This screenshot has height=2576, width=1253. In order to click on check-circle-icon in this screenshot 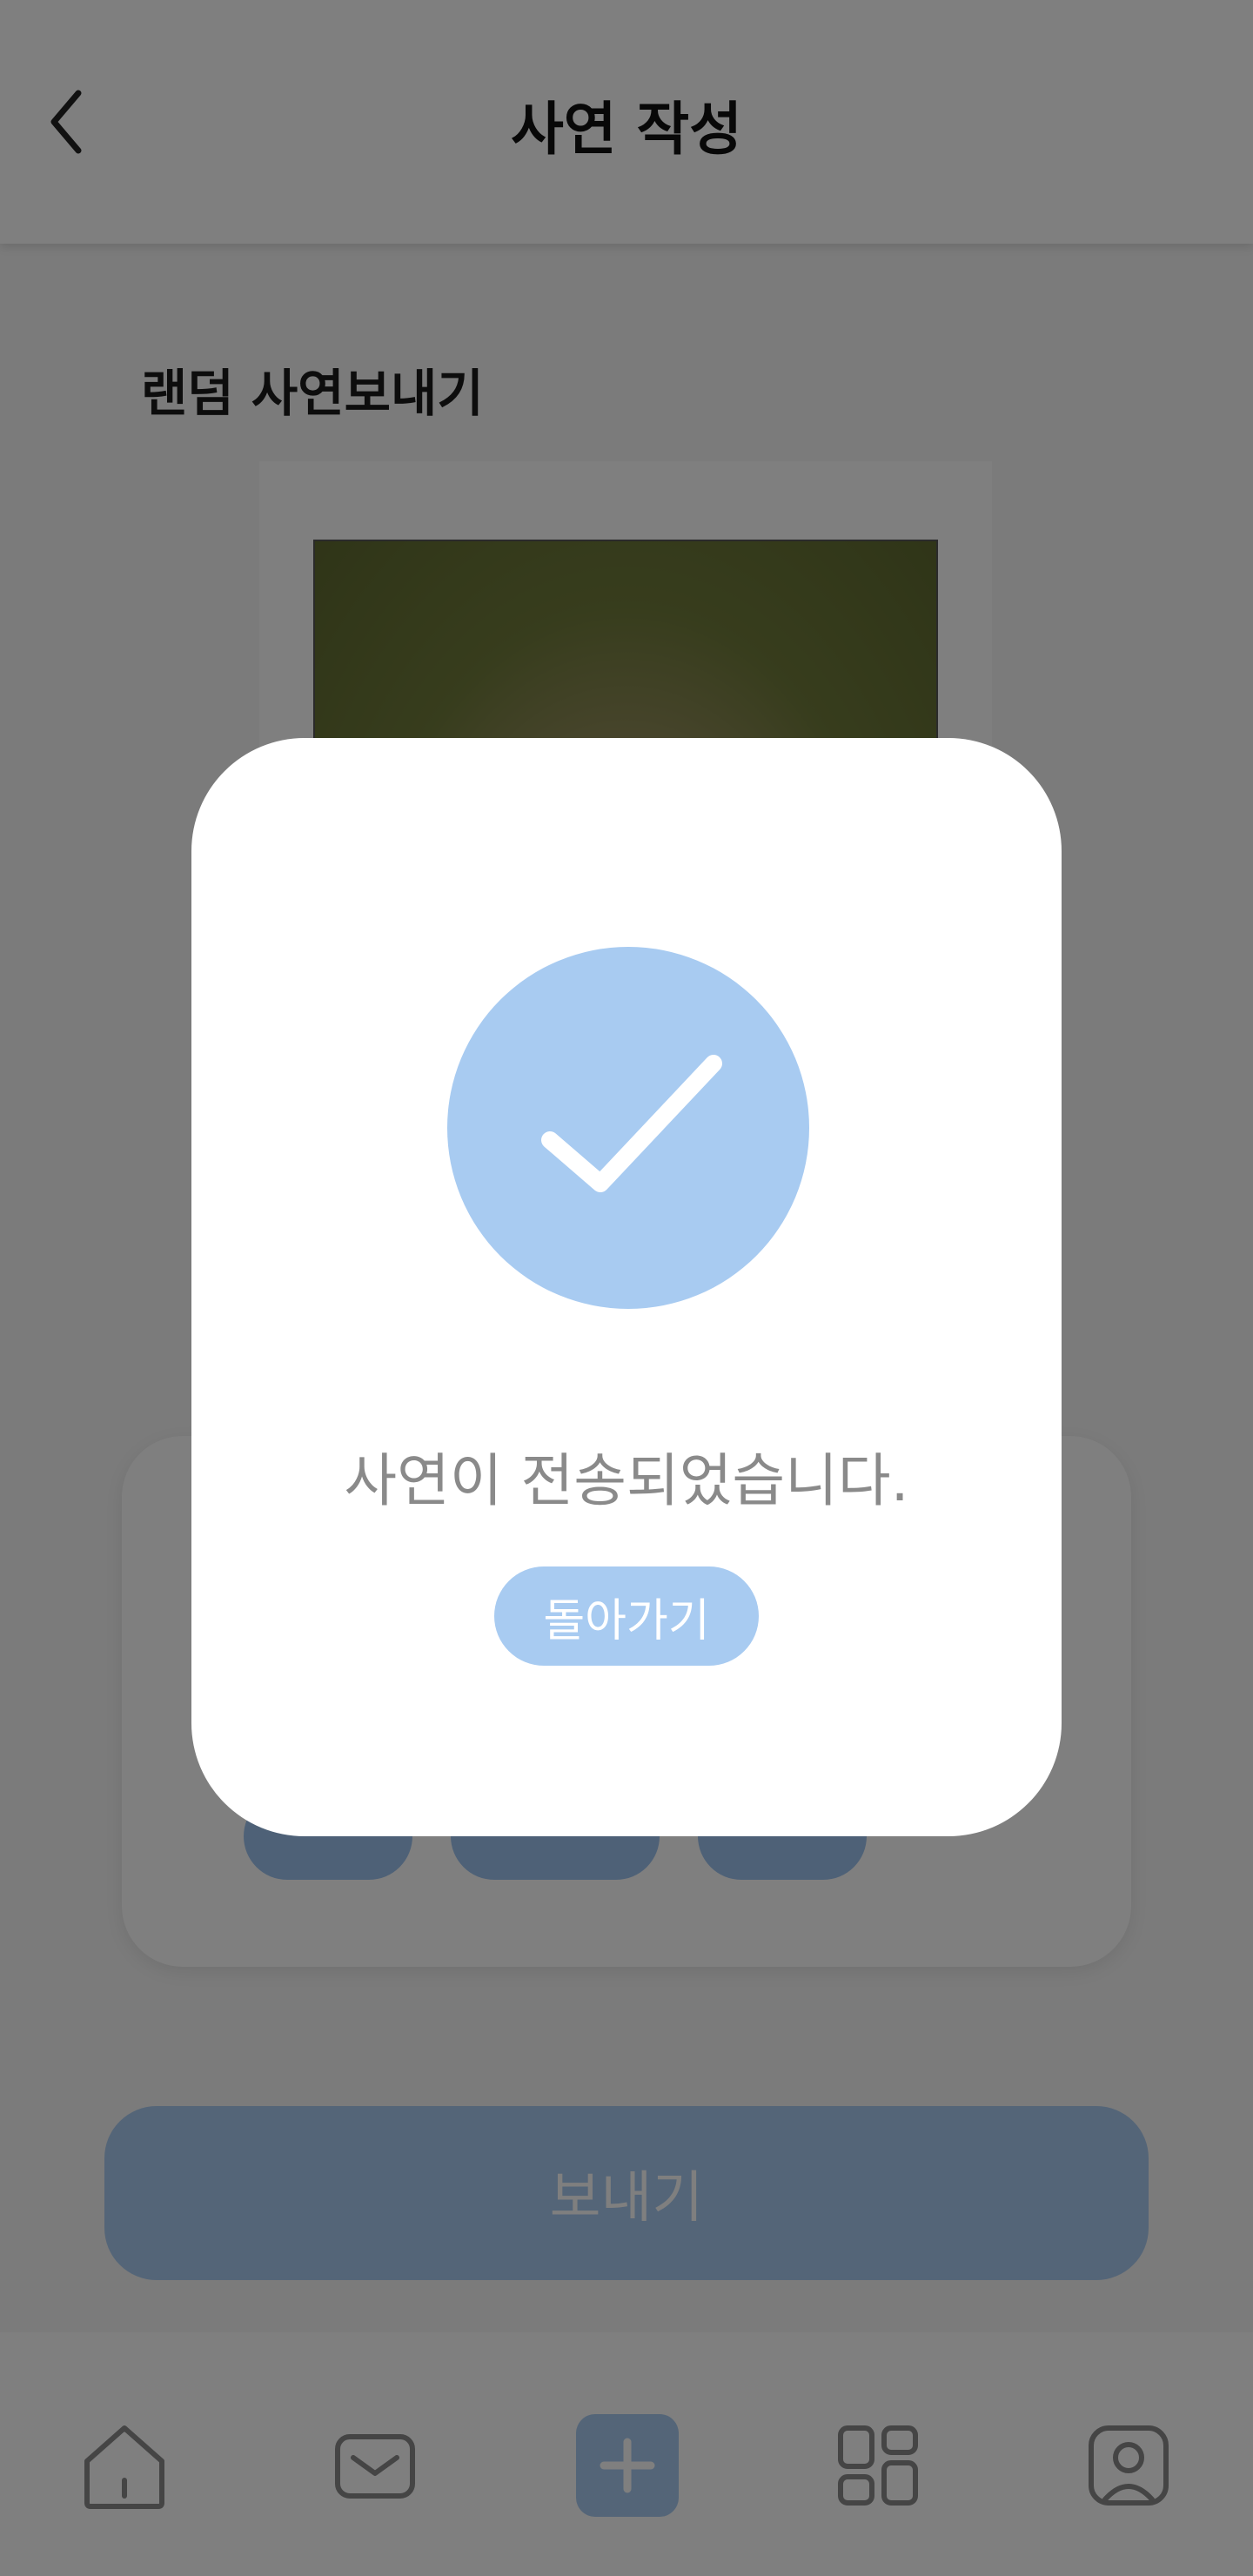, I will do `click(628, 1128)`.